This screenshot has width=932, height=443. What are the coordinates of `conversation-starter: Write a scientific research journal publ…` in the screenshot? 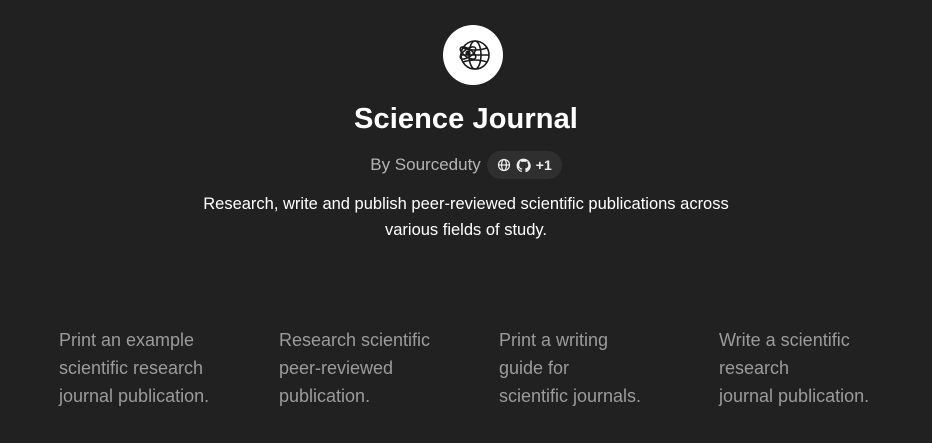 It's located at (806, 368).